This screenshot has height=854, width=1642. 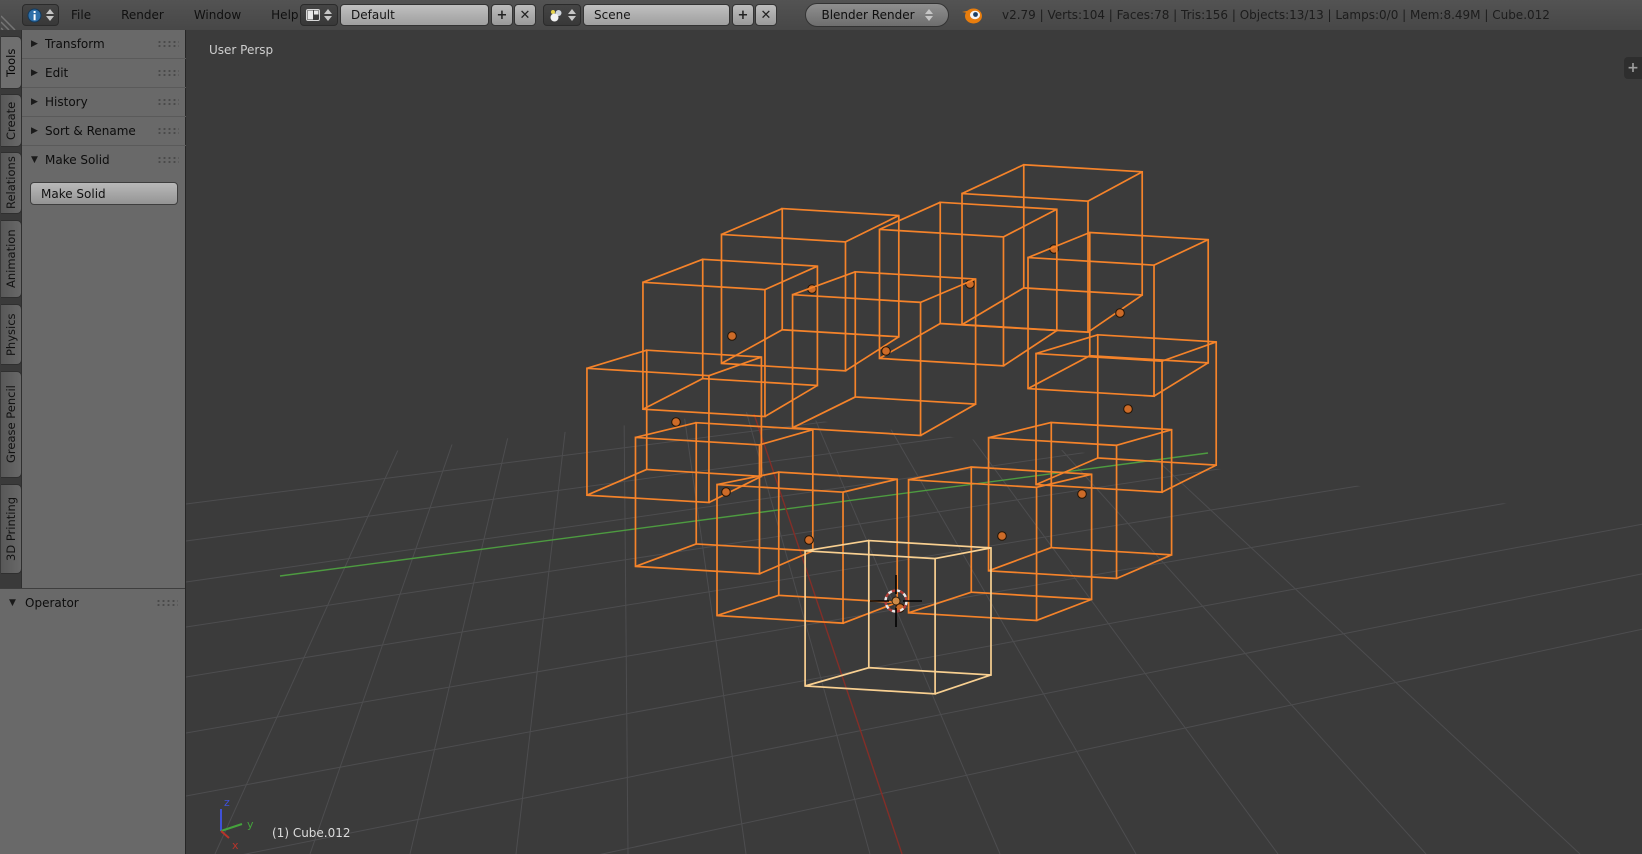 What do you see at coordinates (766, 15) in the screenshot?
I see `delete-scene-button: ✕` at bounding box center [766, 15].